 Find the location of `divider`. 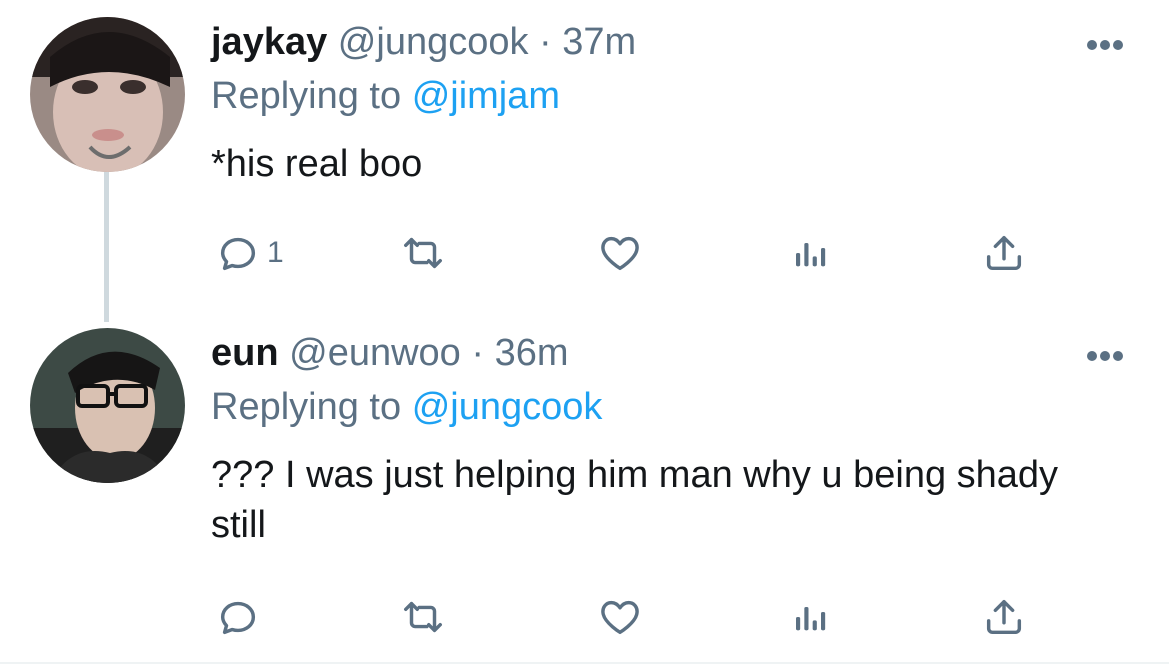

divider is located at coordinates (584, 663).